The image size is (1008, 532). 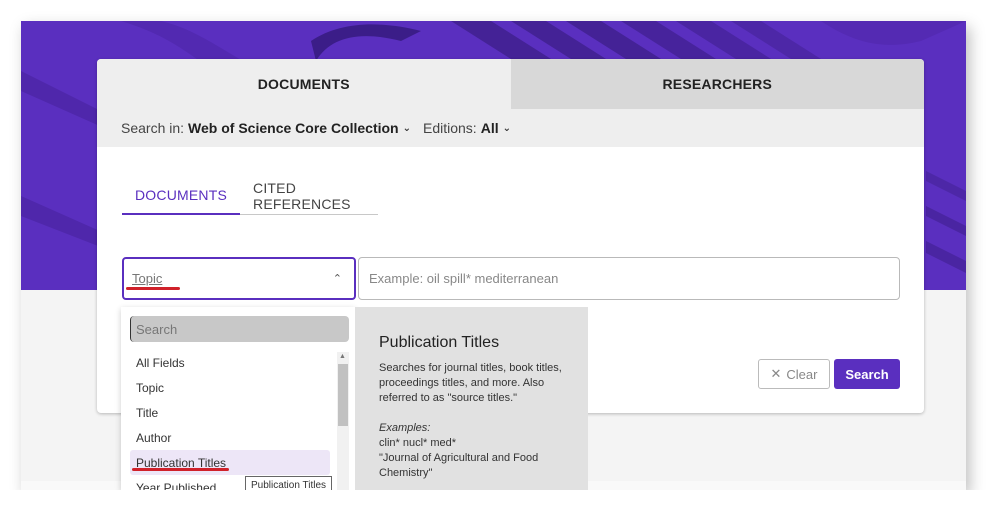 What do you see at coordinates (147, 278) in the screenshot?
I see `search-field-value: Topic` at bounding box center [147, 278].